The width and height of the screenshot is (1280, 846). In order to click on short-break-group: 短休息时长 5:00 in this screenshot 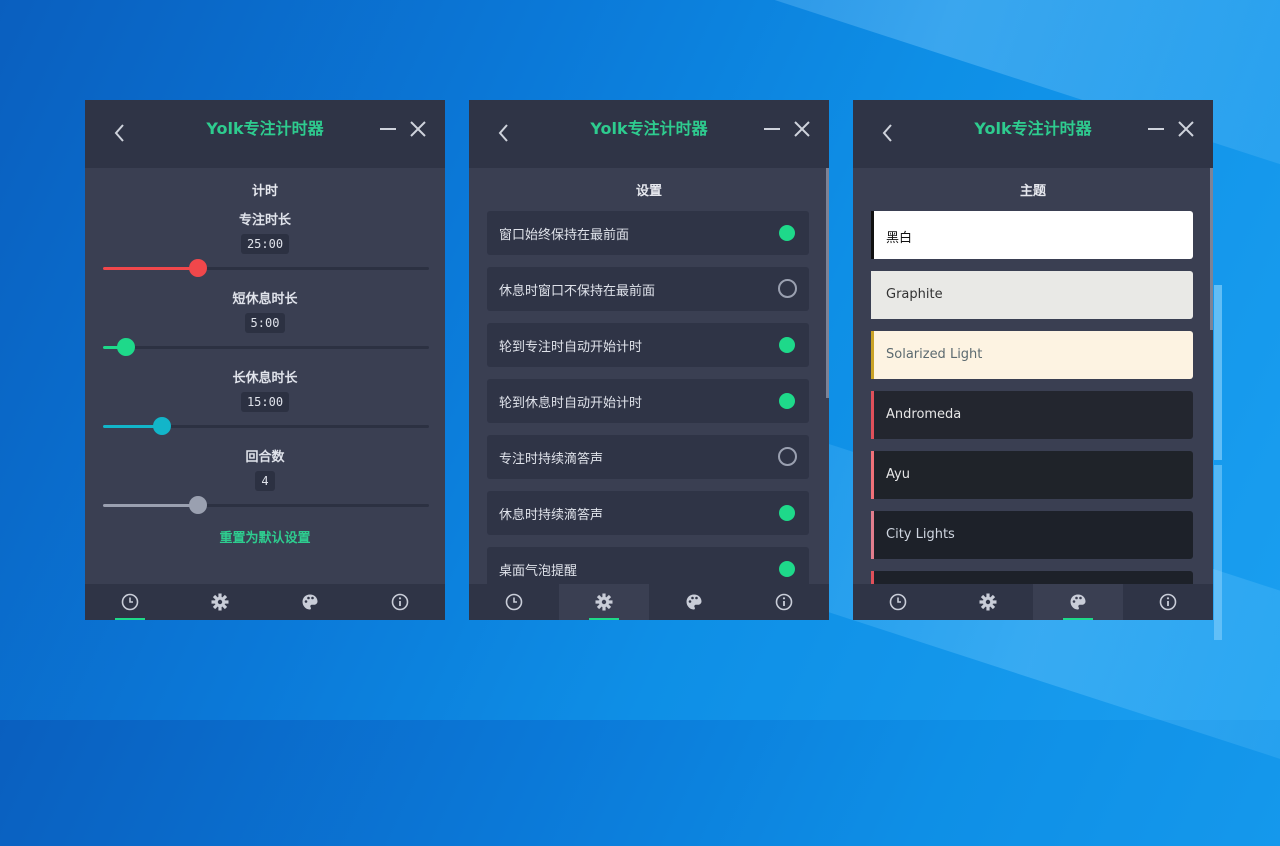, I will do `click(265, 322)`.